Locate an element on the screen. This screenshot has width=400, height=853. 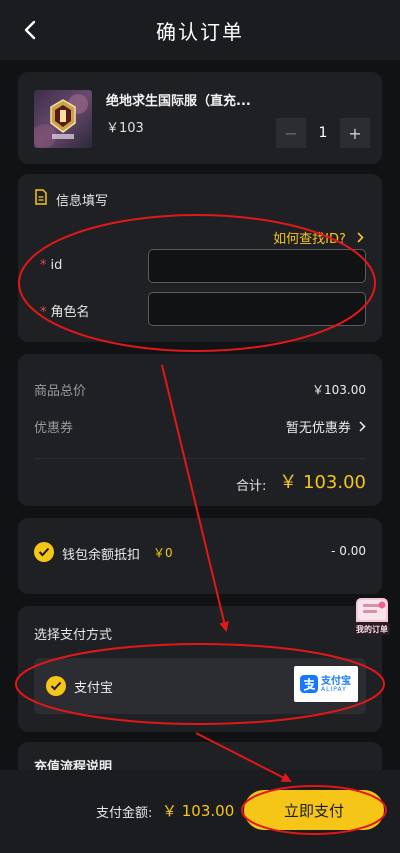
wallet-deduct-label: 钱包余额抵扣 is located at coordinates (101, 555).